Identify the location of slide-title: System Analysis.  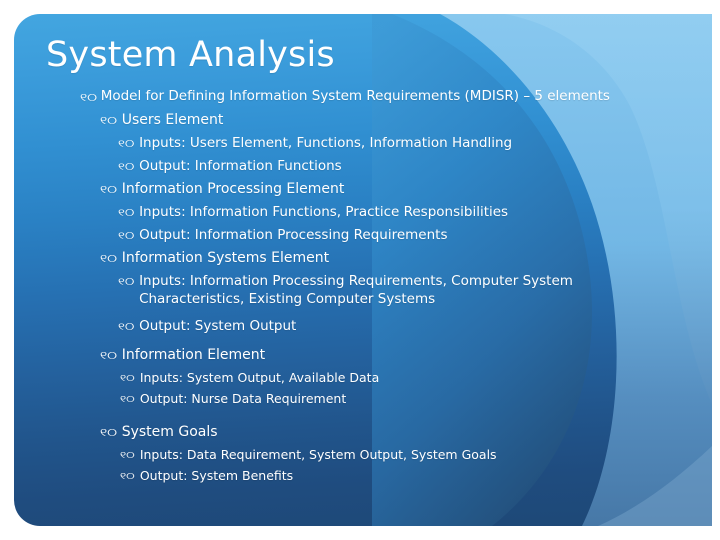
(190, 55).